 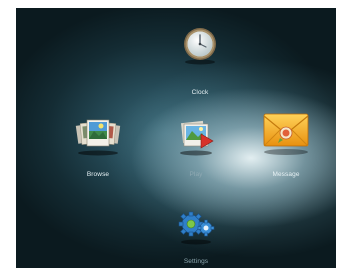 What do you see at coordinates (98, 174) in the screenshot?
I see `menu-item-label: Browse` at bounding box center [98, 174].